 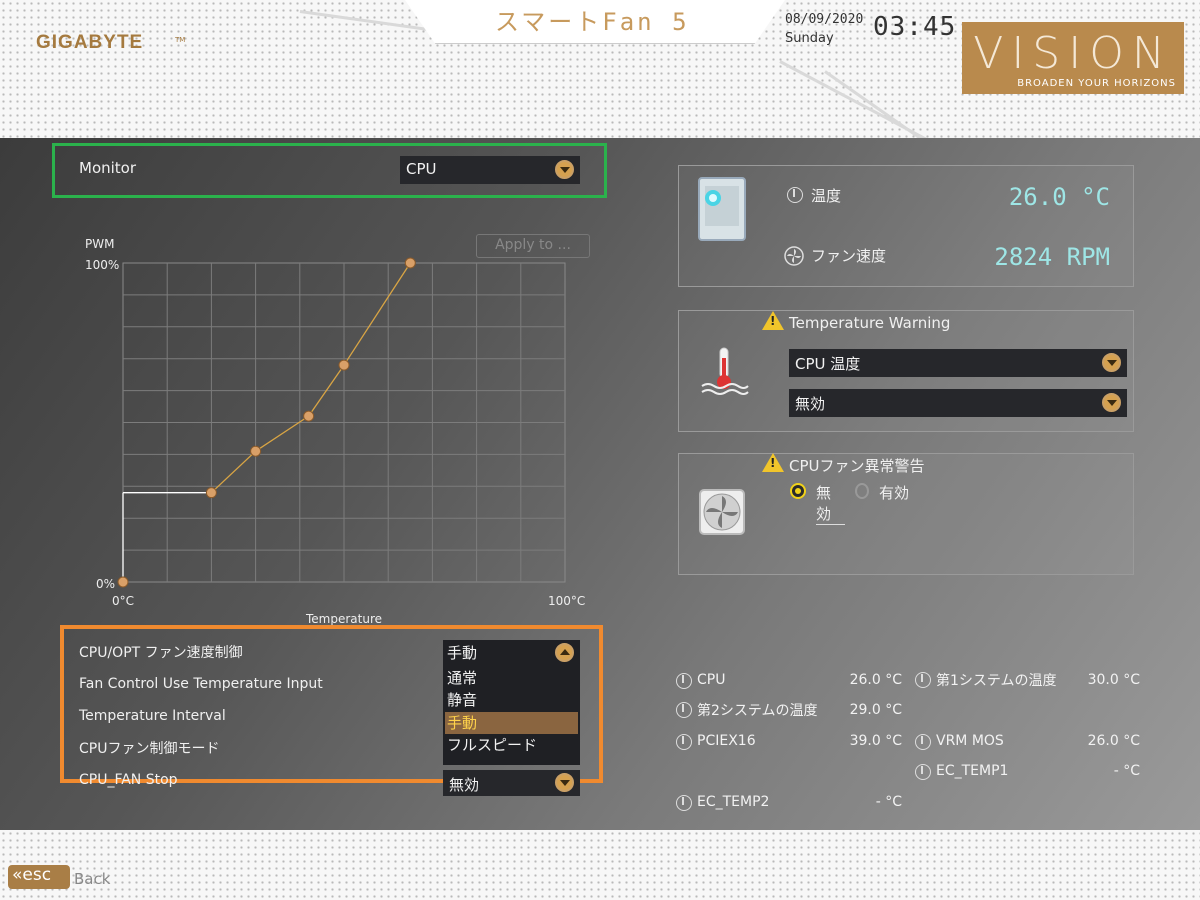 I want to click on sensor-pciex16-value: 39.0 °C, so click(x=875, y=741).